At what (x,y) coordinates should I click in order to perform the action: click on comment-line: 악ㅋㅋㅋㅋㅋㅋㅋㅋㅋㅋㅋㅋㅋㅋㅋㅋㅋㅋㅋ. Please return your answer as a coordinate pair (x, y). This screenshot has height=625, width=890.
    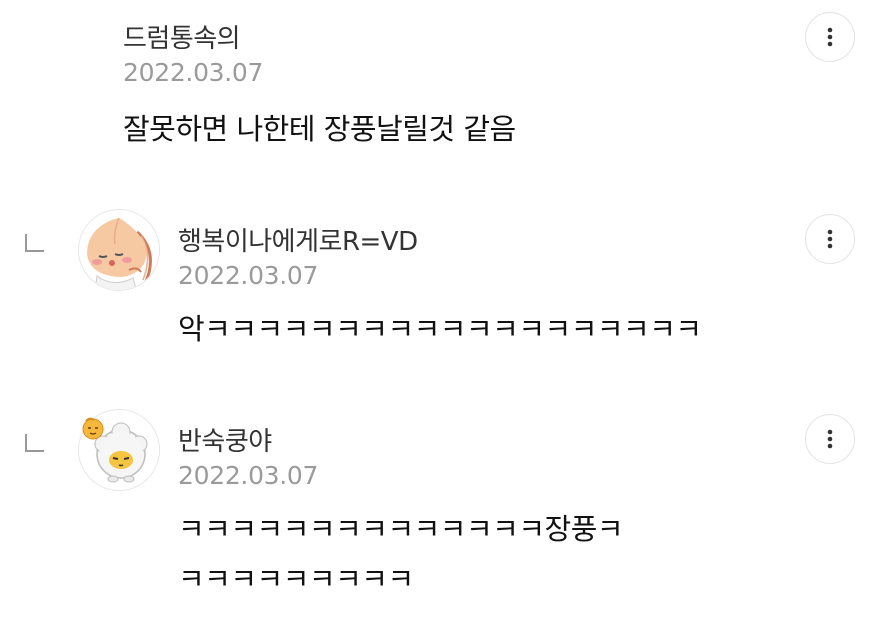
    Looking at the image, I should click on (440, 329).